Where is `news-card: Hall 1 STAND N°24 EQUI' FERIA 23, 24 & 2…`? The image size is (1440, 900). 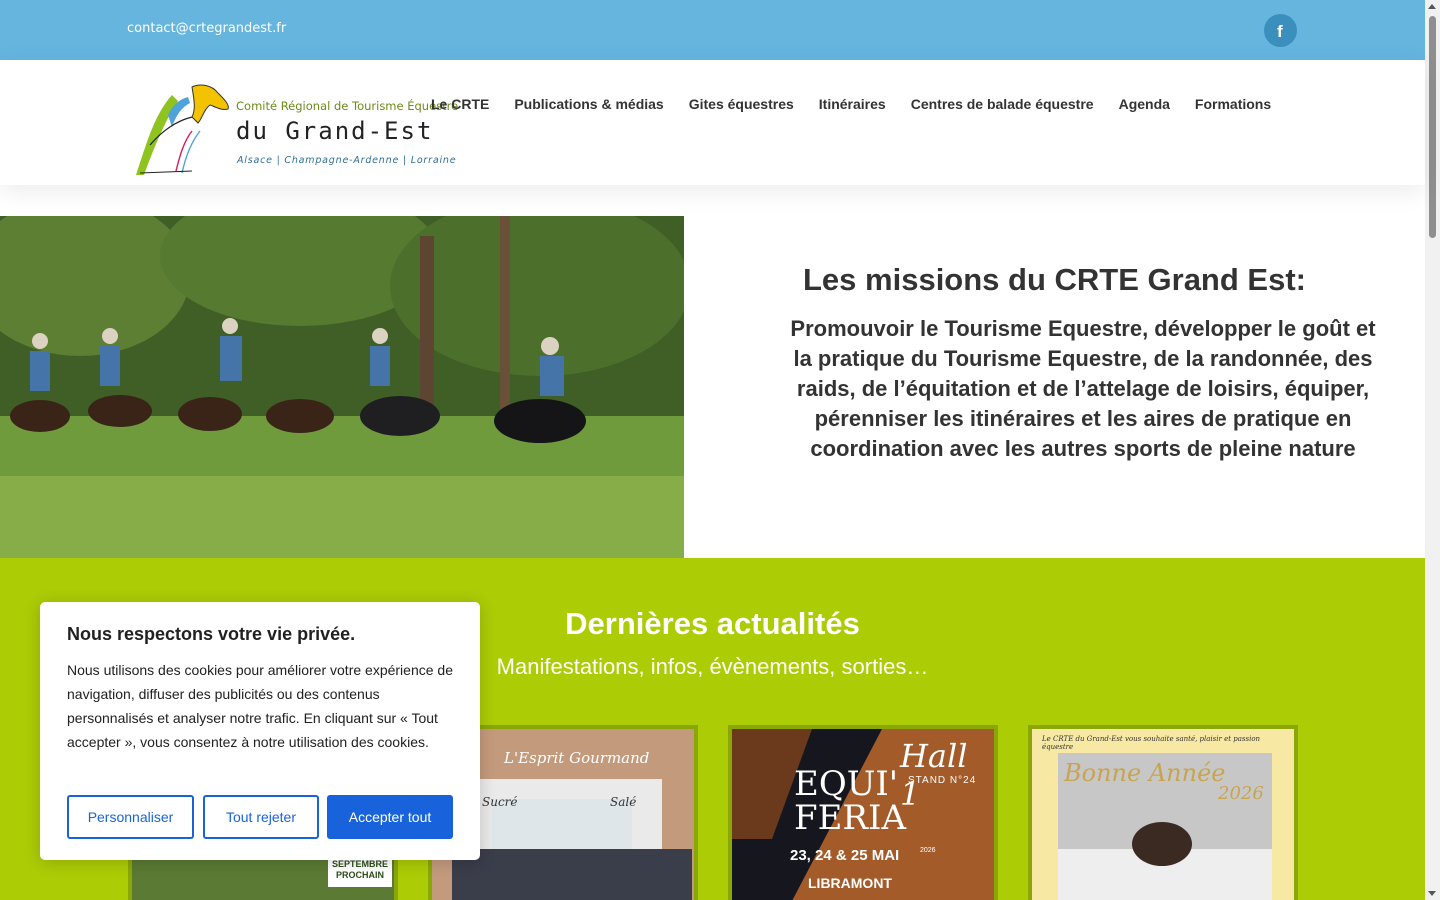
news-card: Hall 1 STAND N°24 EQUI' FERIA 23, 24 & 2… is located at coordinates (863, 812).